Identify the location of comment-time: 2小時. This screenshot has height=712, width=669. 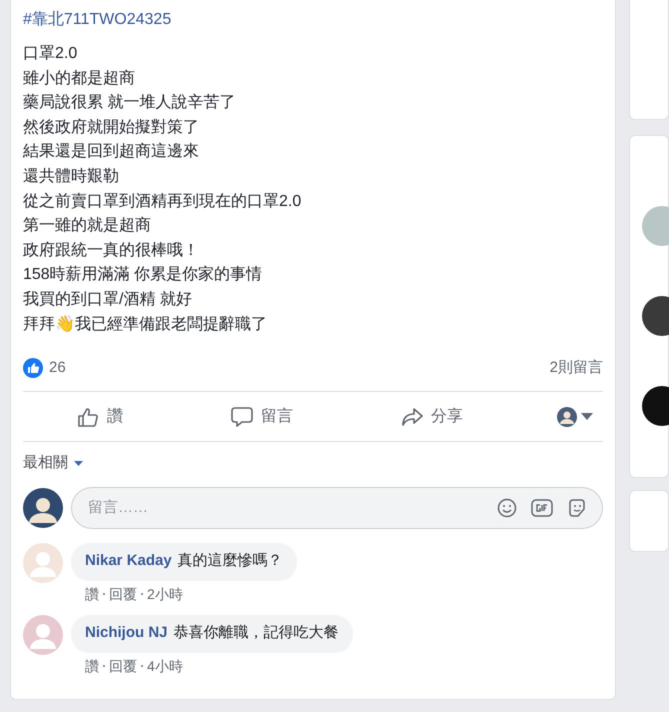
(165, 594).